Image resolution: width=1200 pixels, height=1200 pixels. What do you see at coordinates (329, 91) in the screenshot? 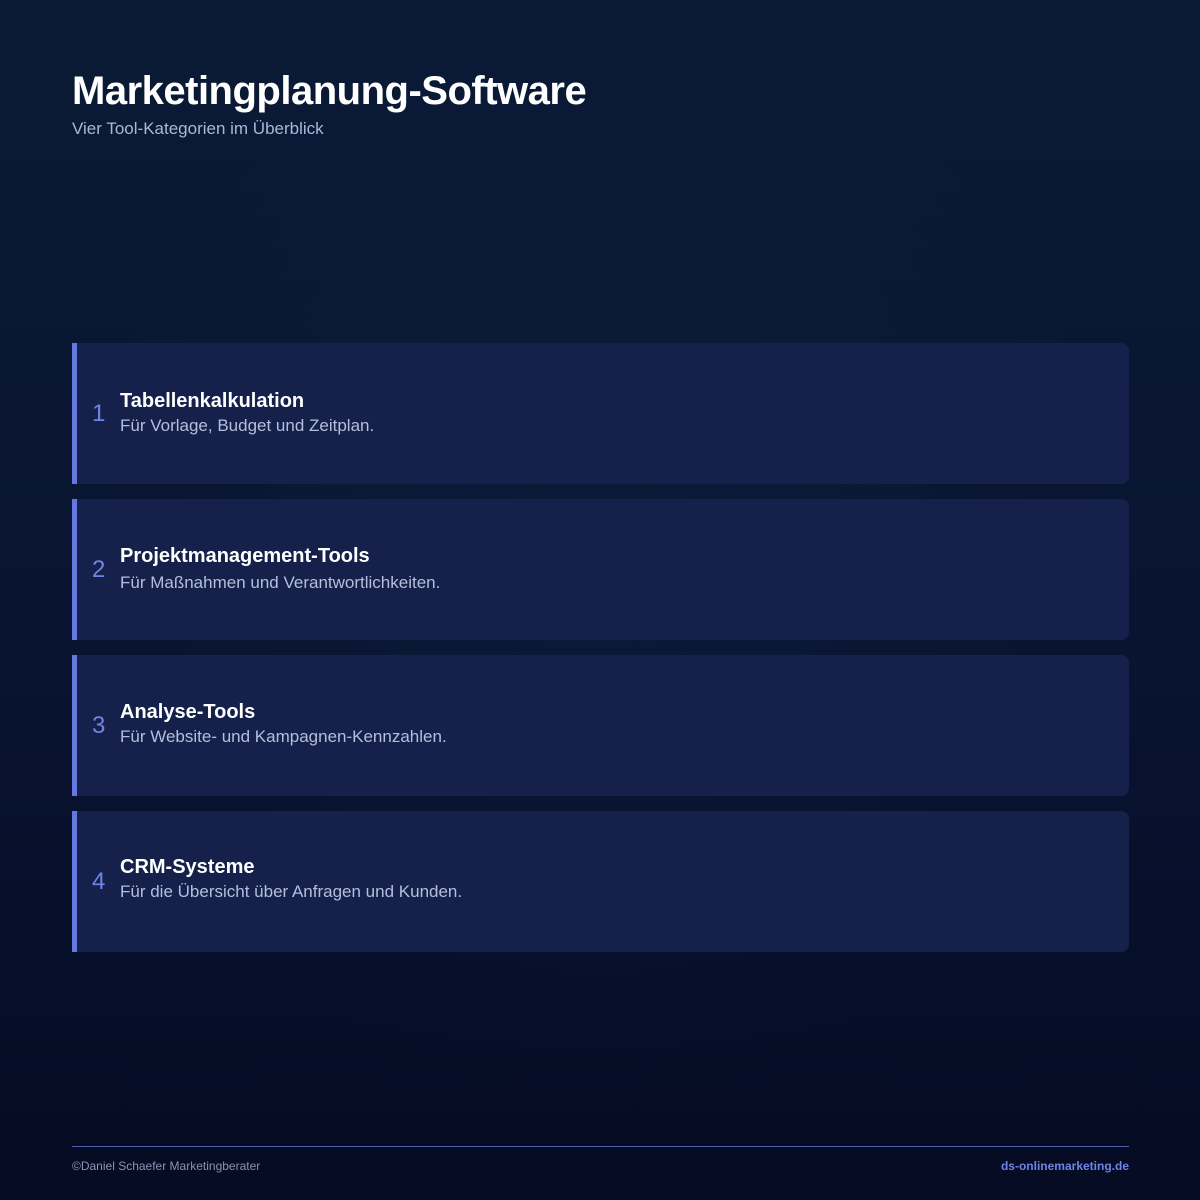
I see `page-title: Marketingplanung-Software` at bounding box center [329, 91].